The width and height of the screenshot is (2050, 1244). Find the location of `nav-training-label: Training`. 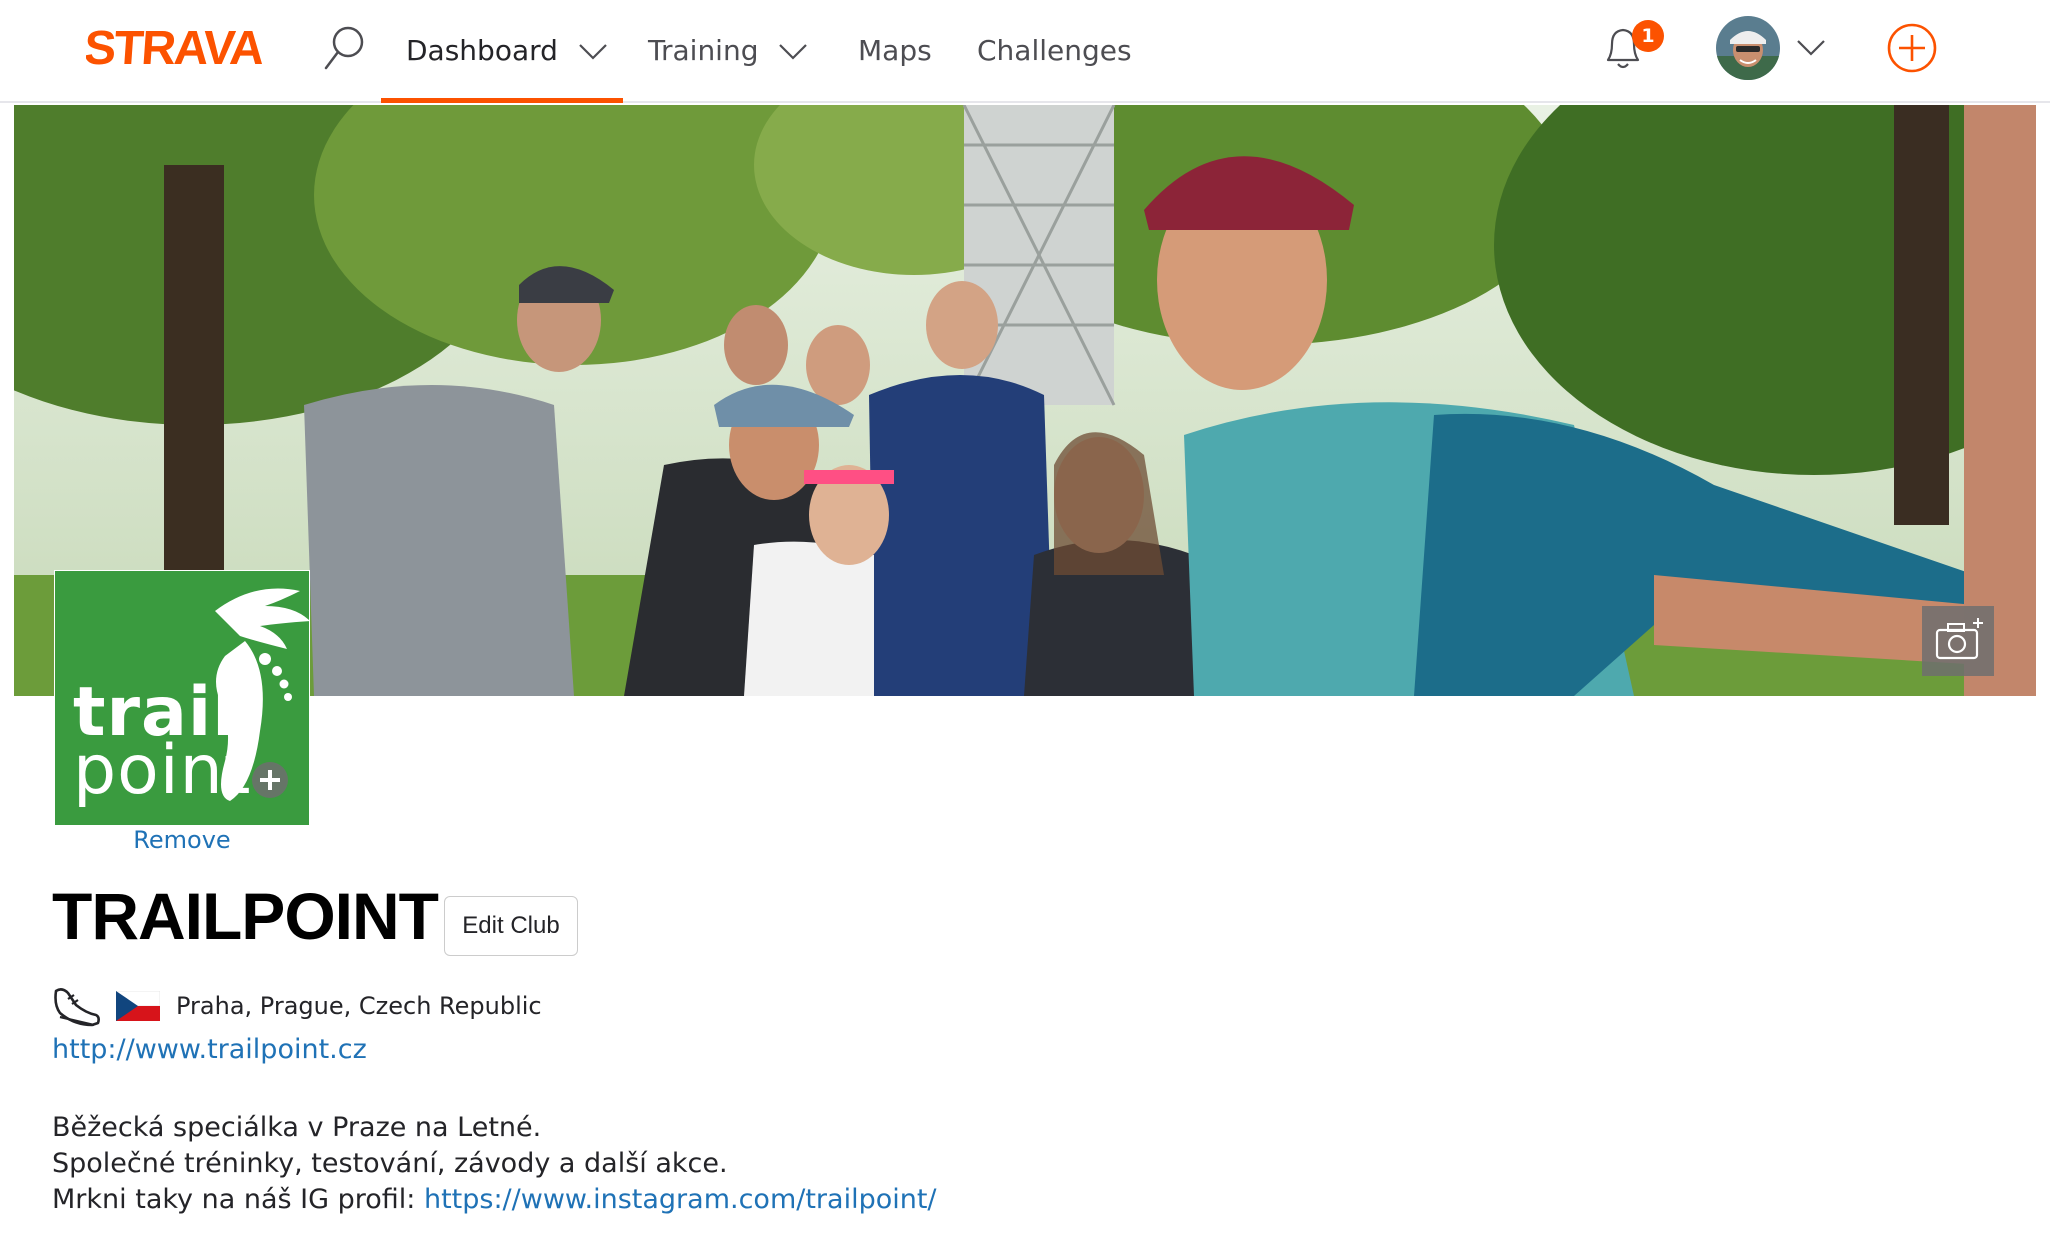

nav-training-label: Training is located at coordinates (703, 50).